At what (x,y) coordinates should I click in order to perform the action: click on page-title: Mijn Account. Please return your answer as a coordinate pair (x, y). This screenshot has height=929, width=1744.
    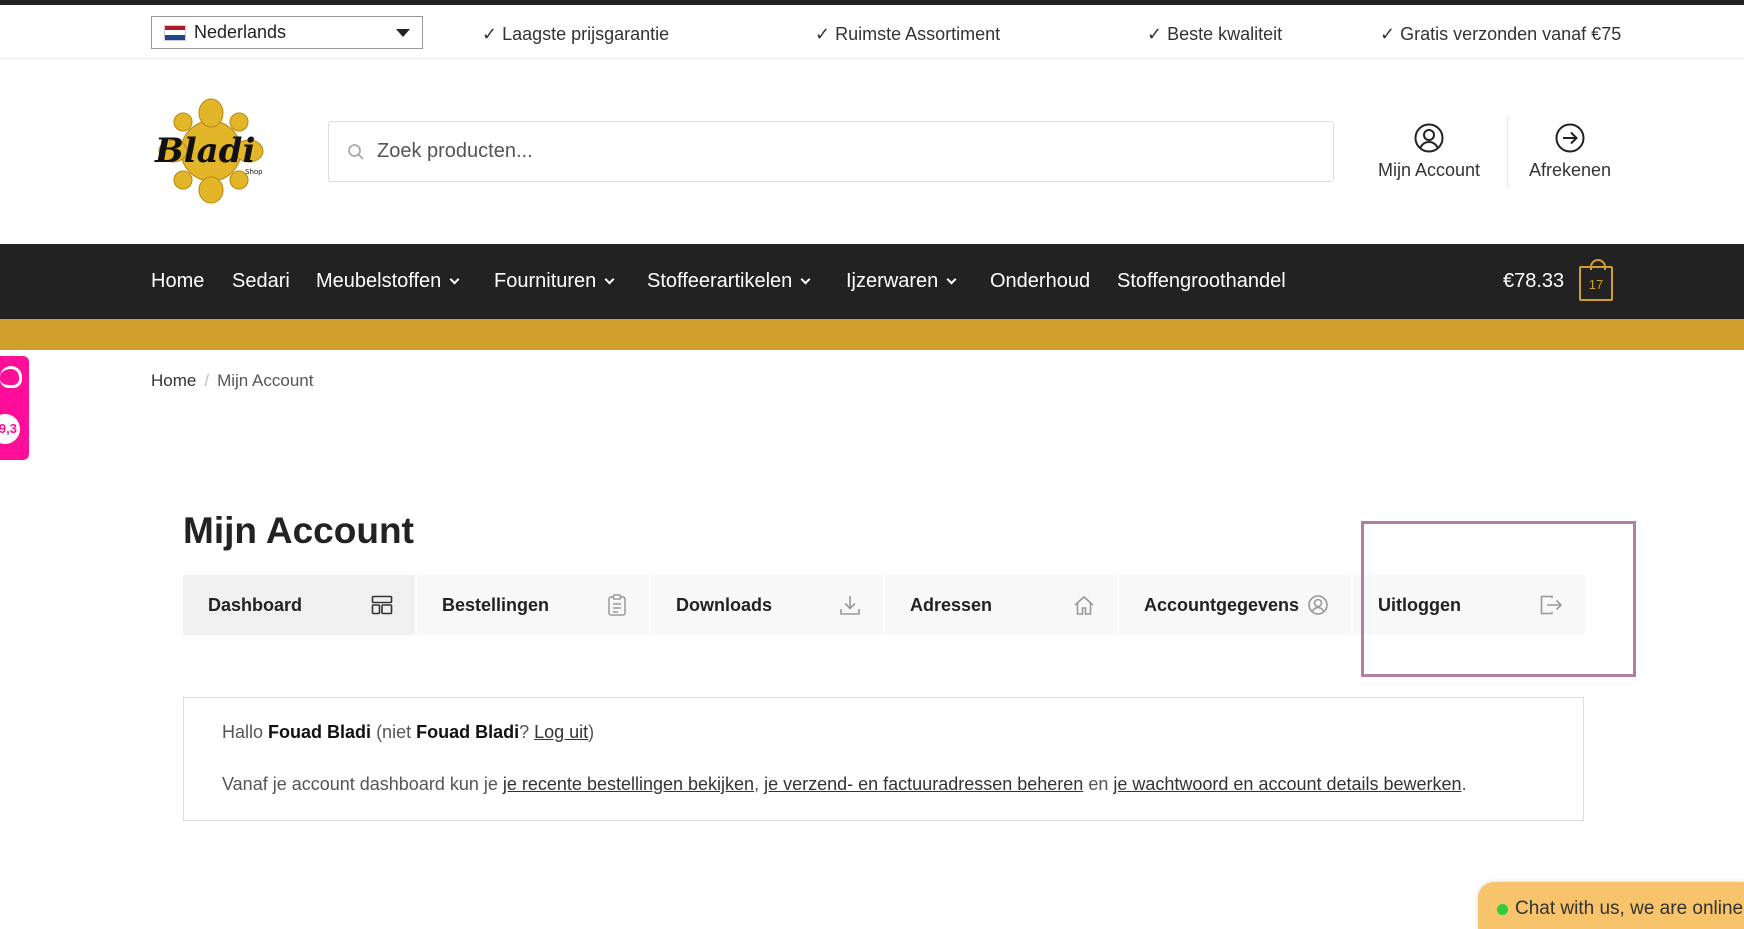
    Looking at the image, I should click on (298, 530).